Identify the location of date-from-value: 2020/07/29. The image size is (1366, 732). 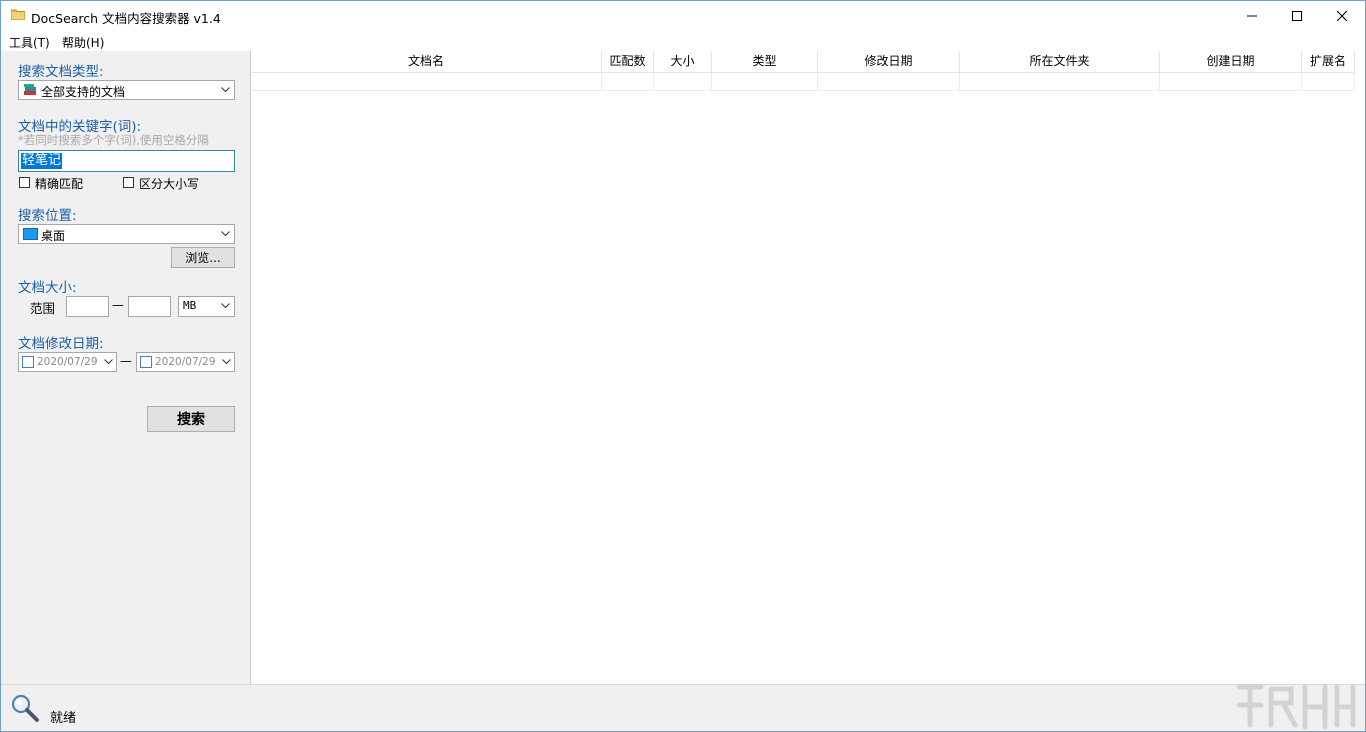
(67, 362).